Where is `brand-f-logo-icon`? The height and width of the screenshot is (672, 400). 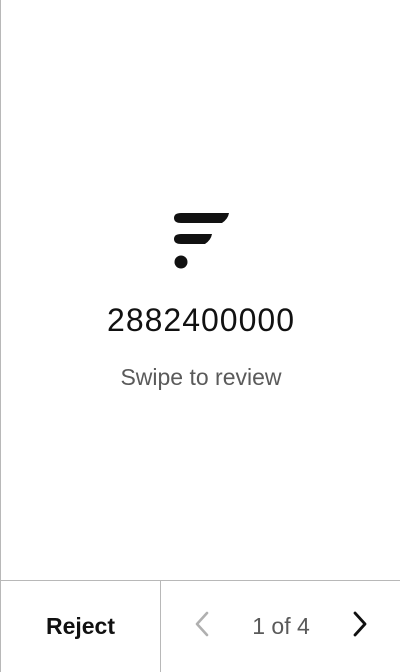
brand-f-logo-icon is located at coordinates (202, 241).